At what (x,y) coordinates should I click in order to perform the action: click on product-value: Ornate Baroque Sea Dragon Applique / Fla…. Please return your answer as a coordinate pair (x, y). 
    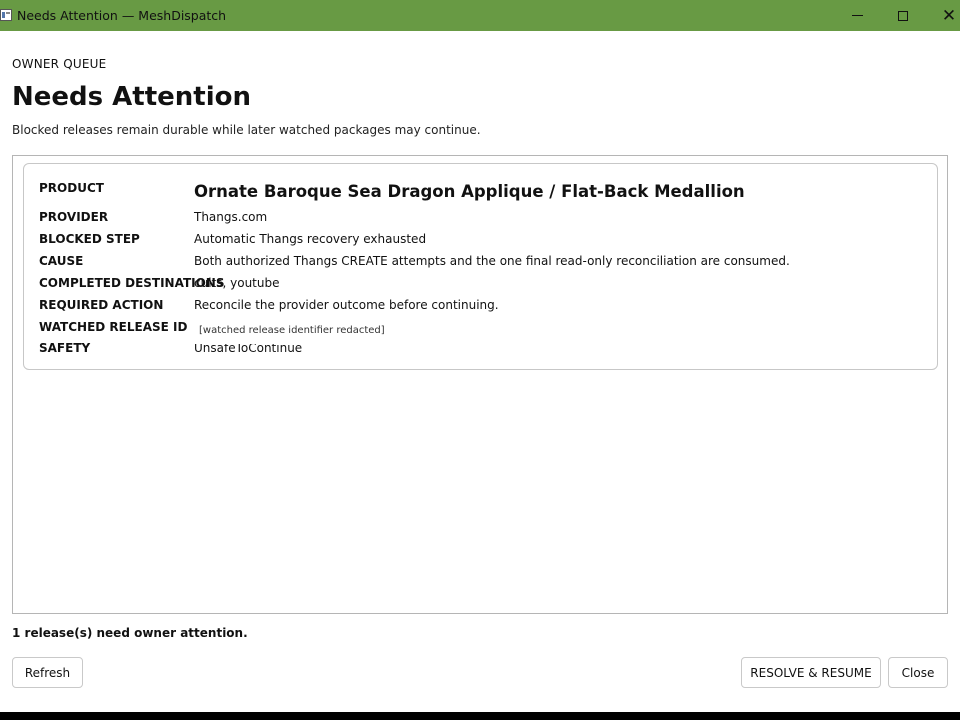
    Looking at the image, I should click on (469, 191).